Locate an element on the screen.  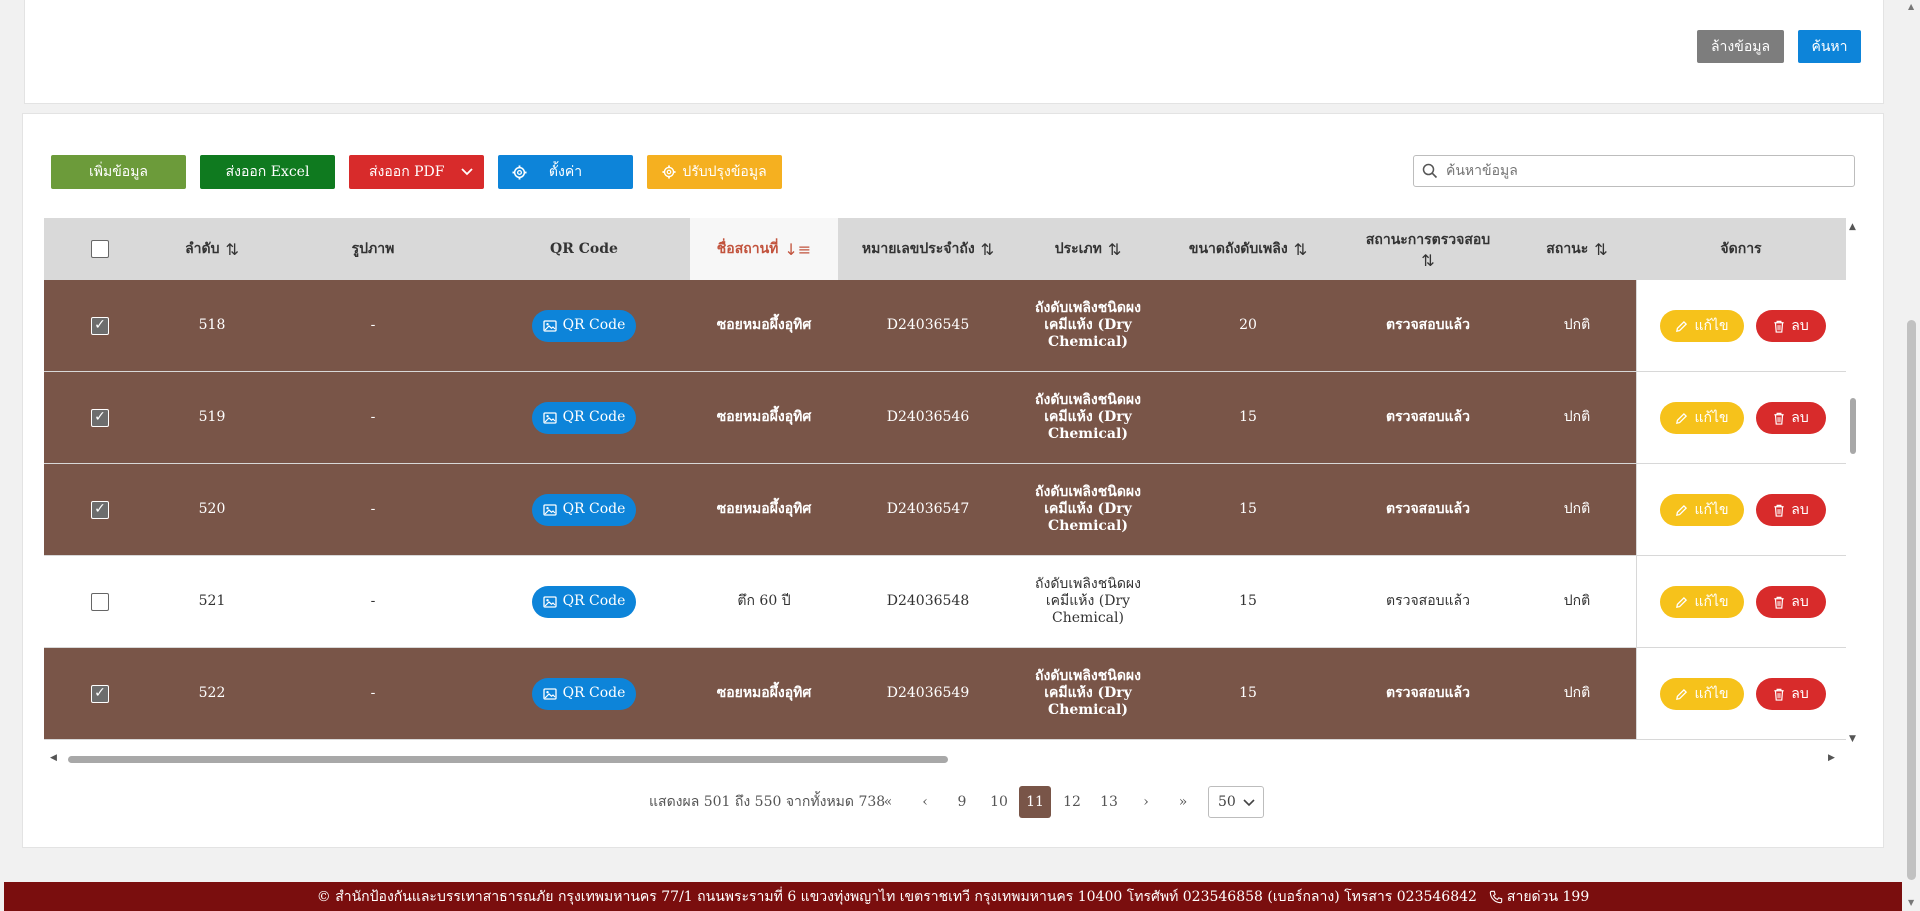
search-button: ค้นหา is located at coordinates (1829, 46).